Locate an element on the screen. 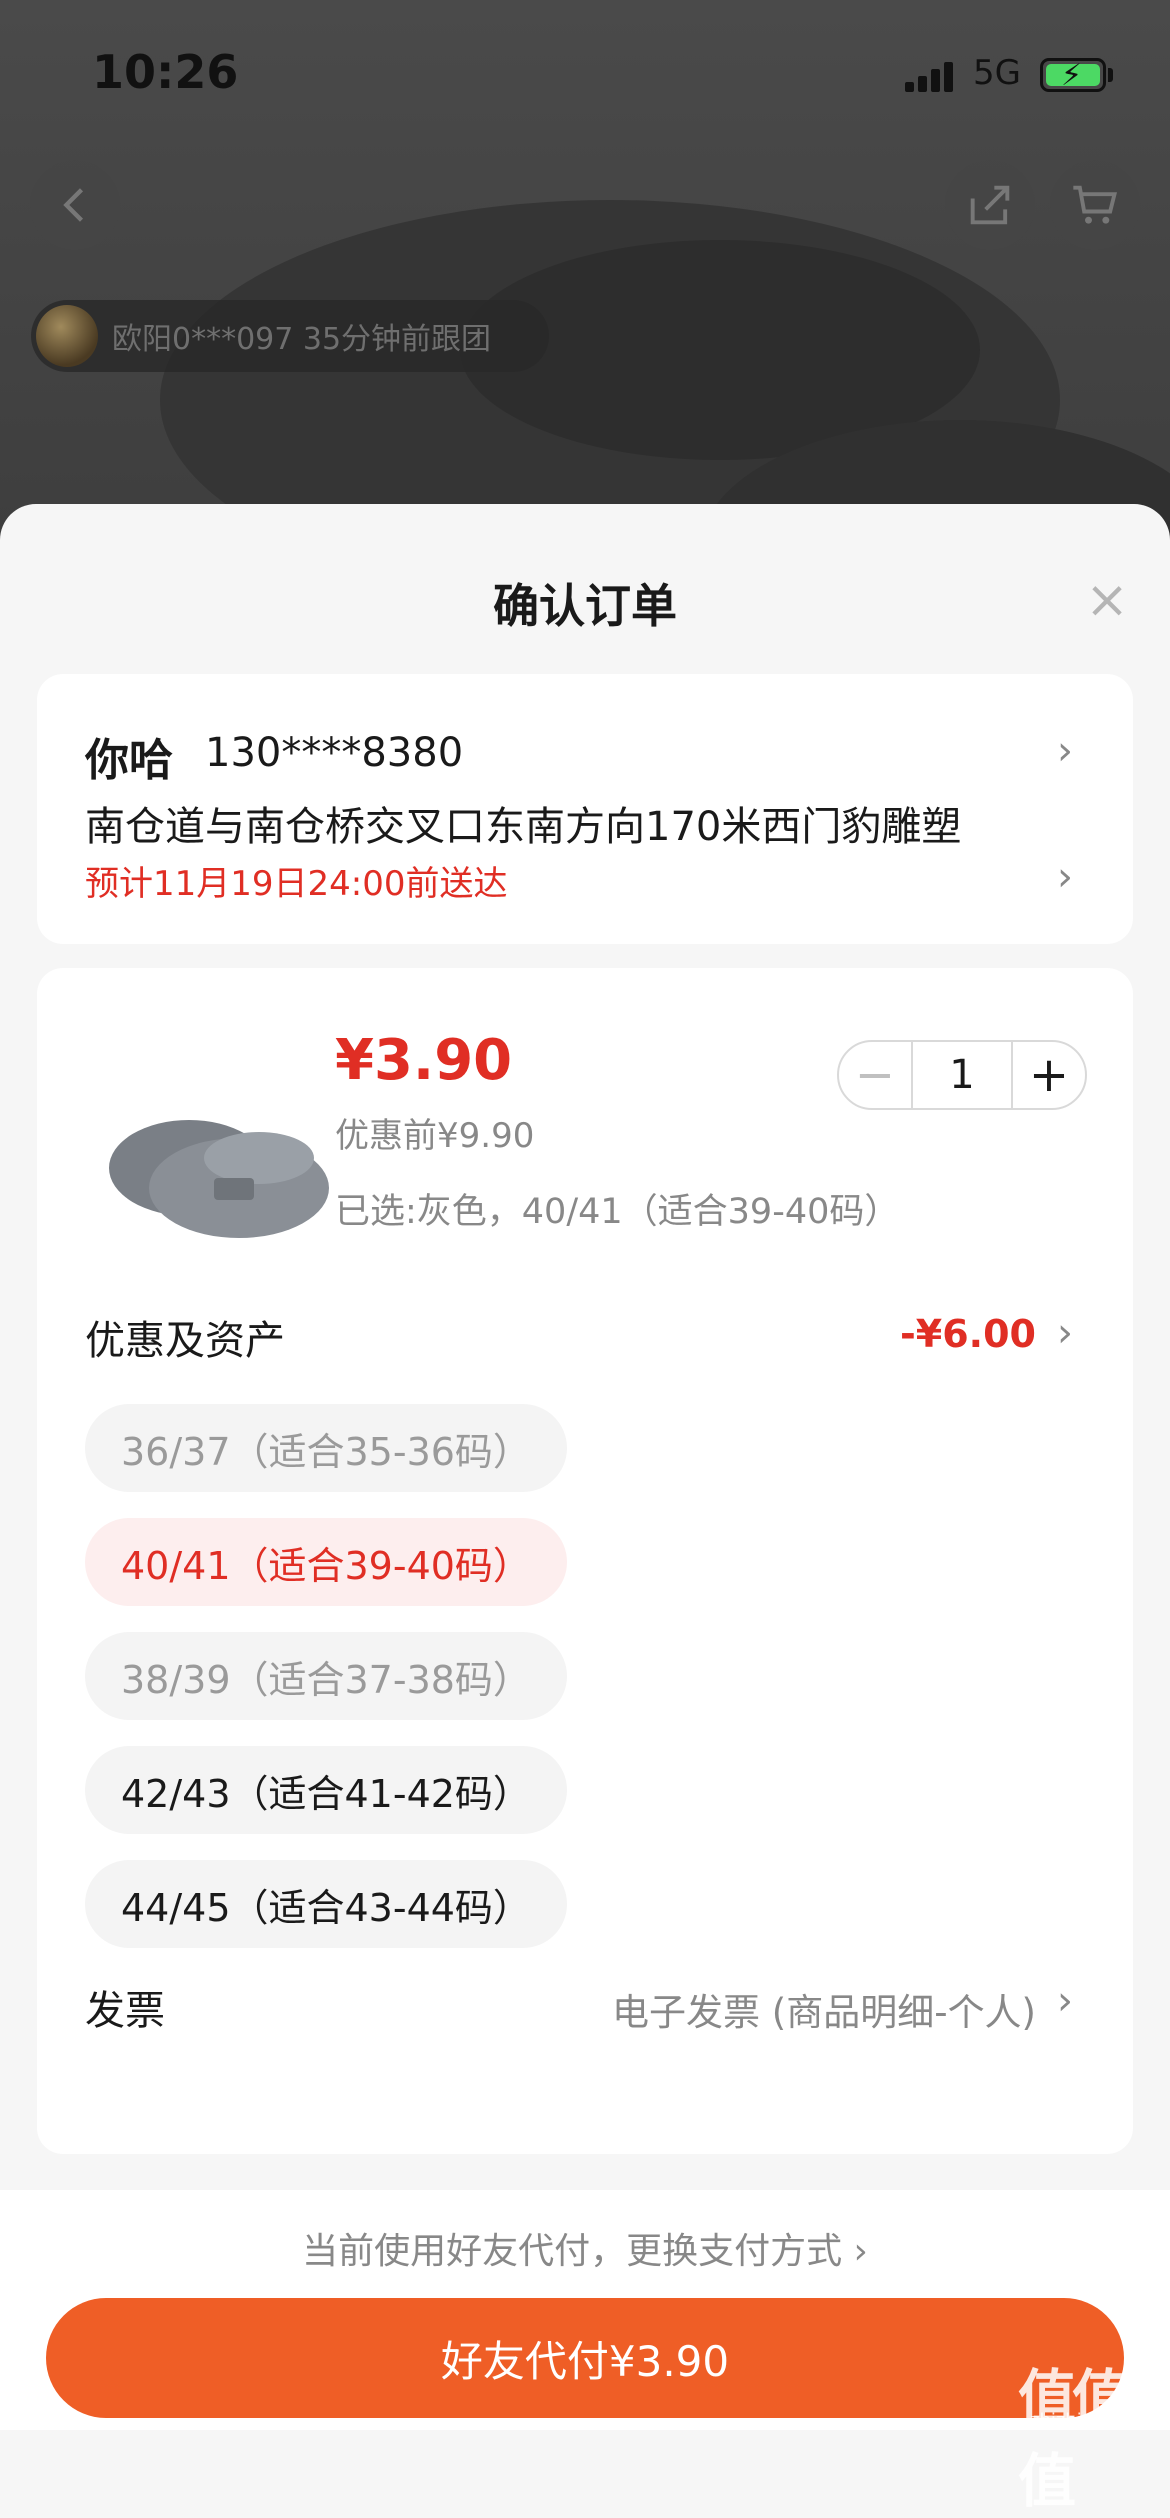  share-icon is located at coordinates (990, 205).